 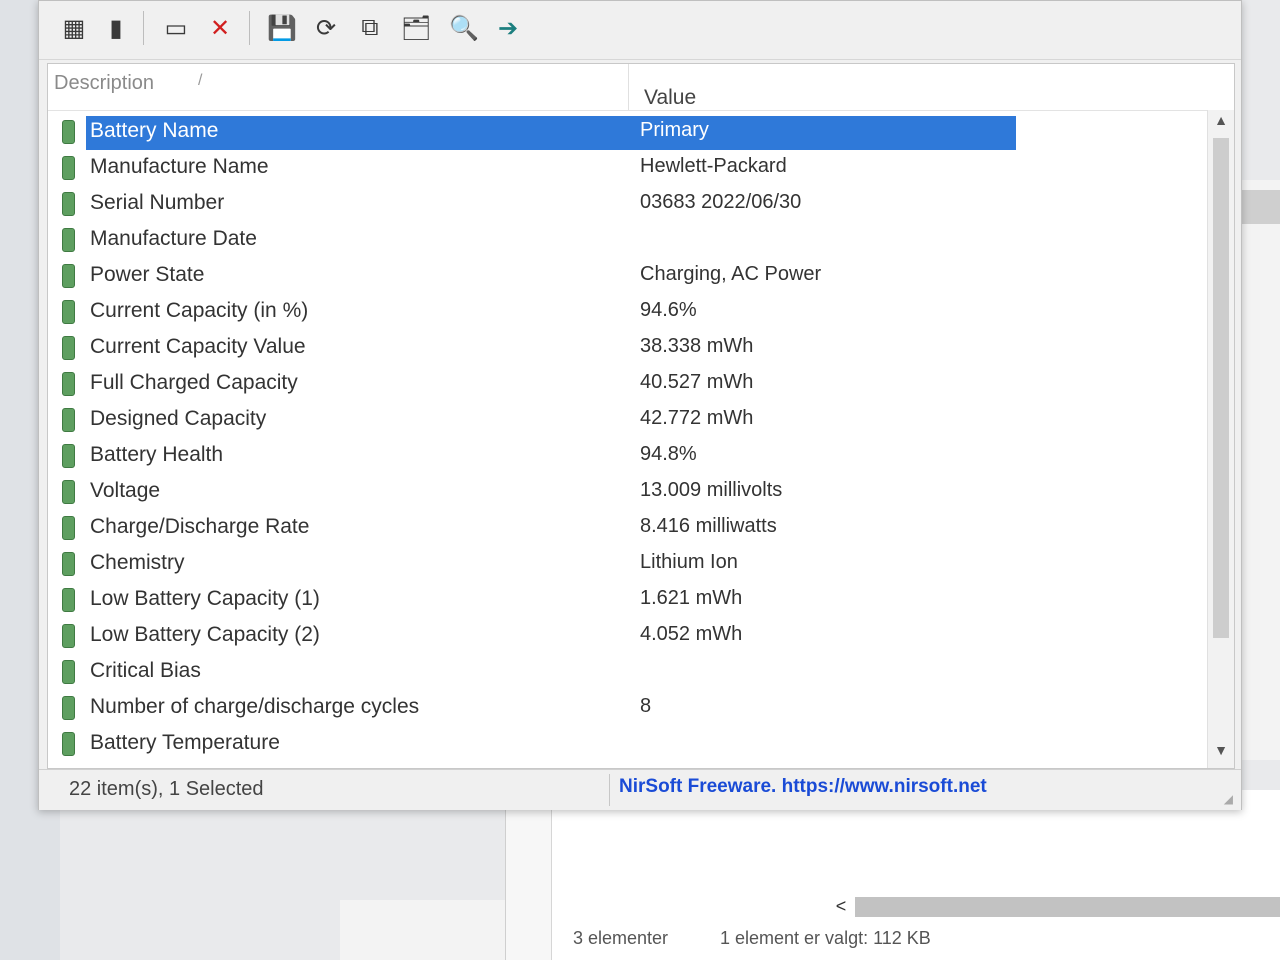 I want to click on row-description: Current Capacity (in %), so click(x=199, y=310).